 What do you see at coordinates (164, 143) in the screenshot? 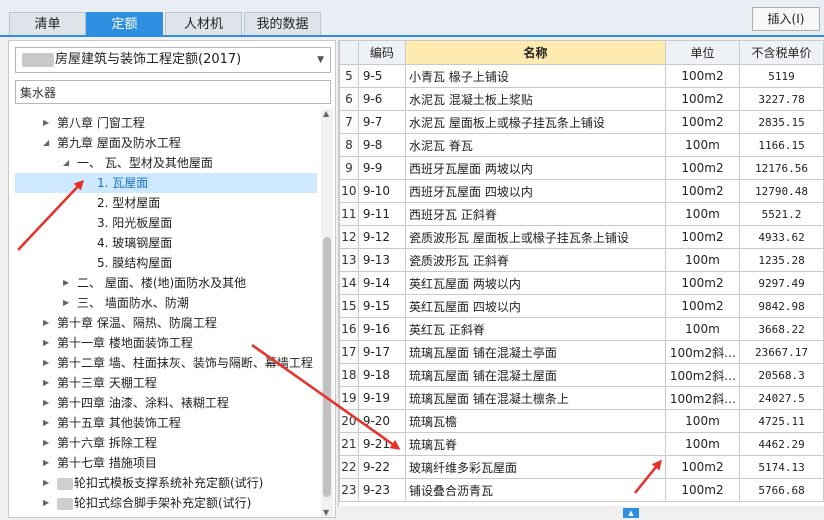
I see `tree-node: ◢ 第九章 屋面及防水工程` at bounding box center [164, 143].